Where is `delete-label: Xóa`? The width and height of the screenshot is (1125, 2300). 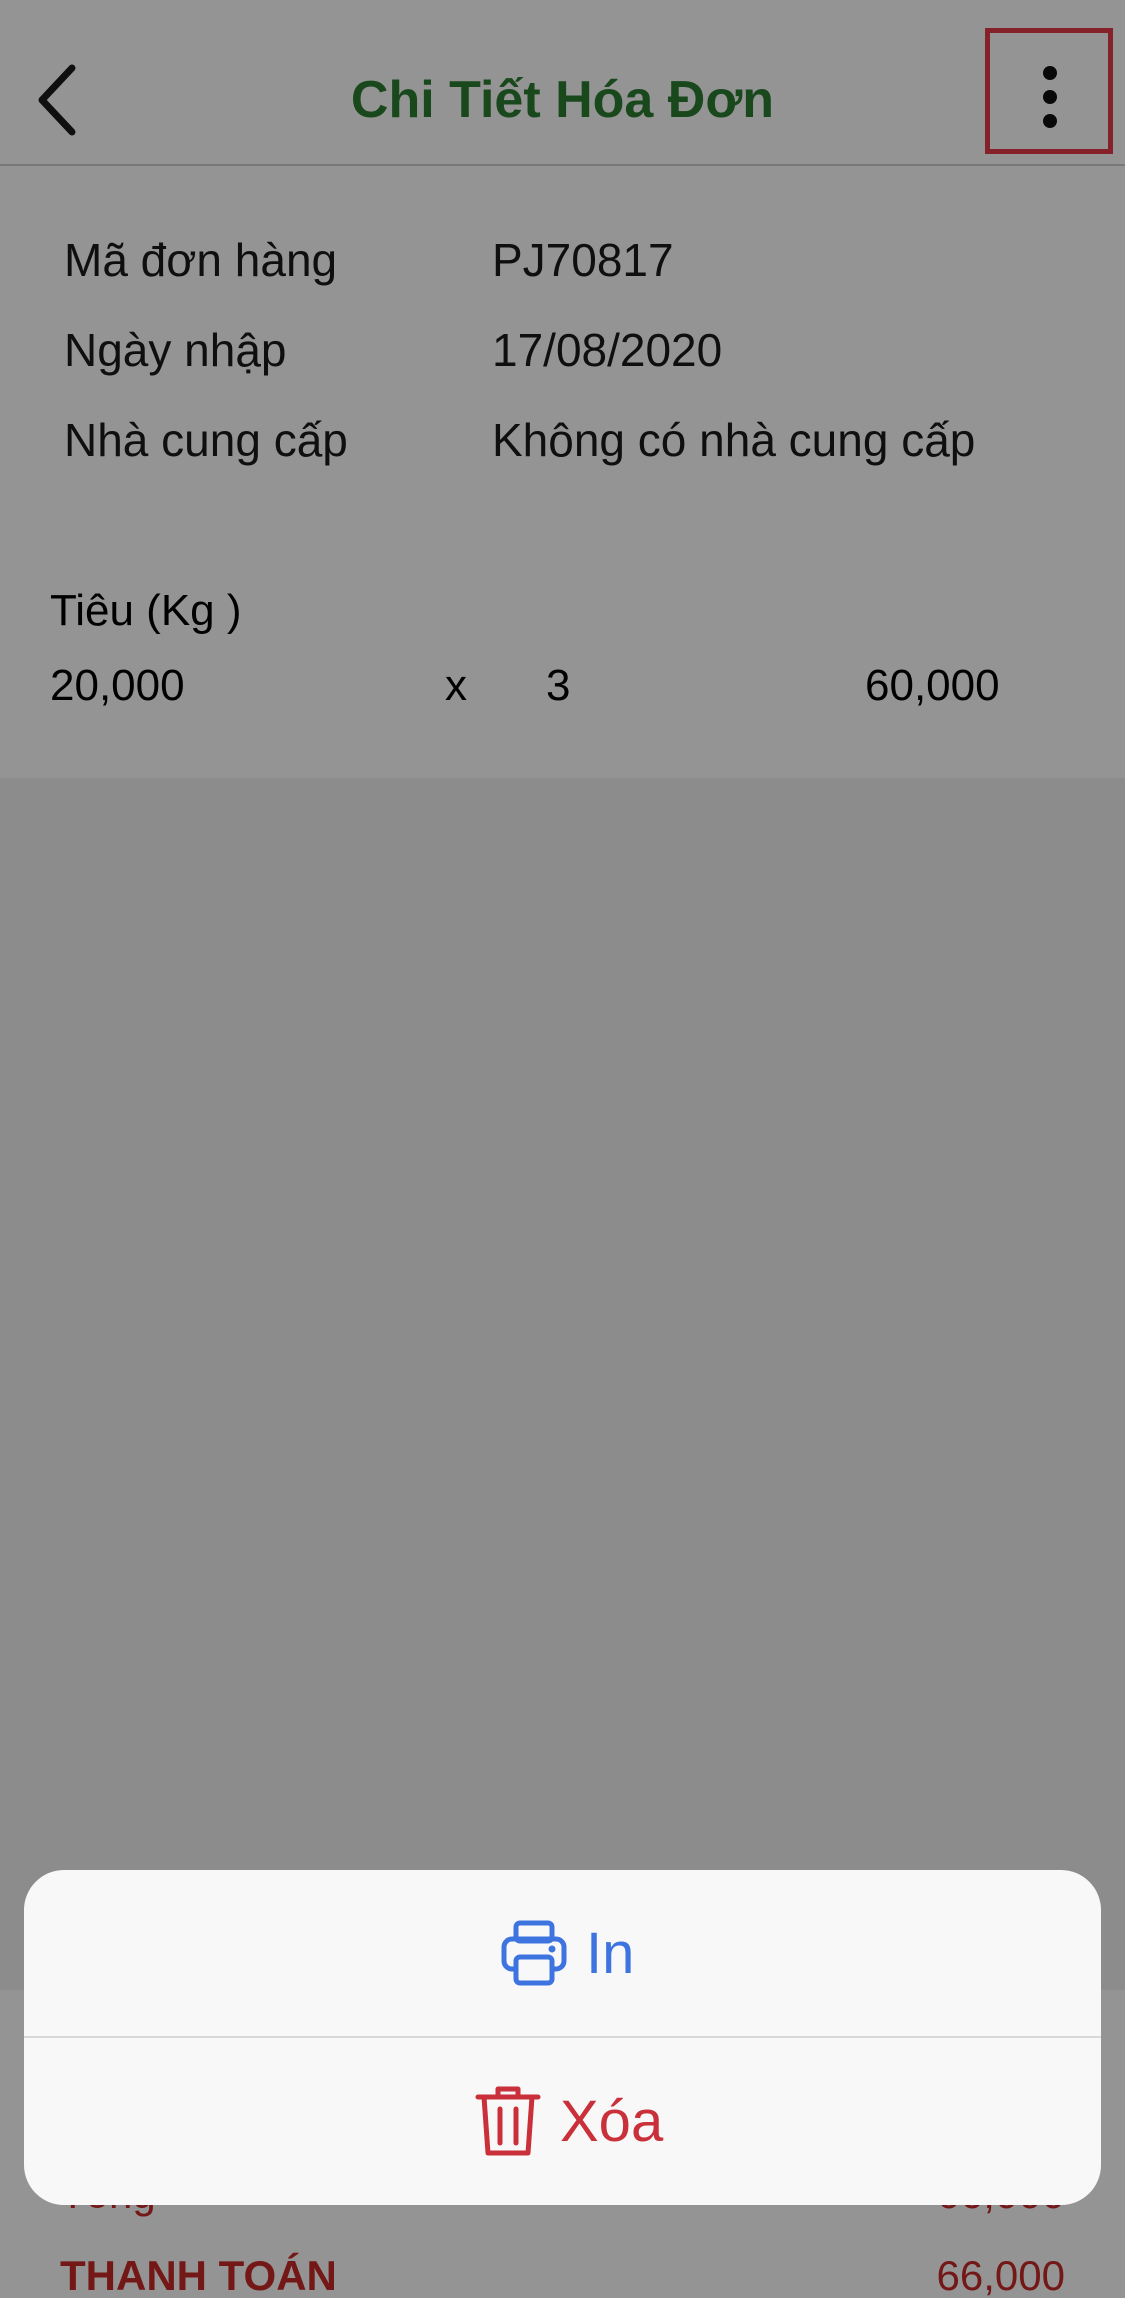 delete-label: Xóa is located at coordinates (612, 2121).